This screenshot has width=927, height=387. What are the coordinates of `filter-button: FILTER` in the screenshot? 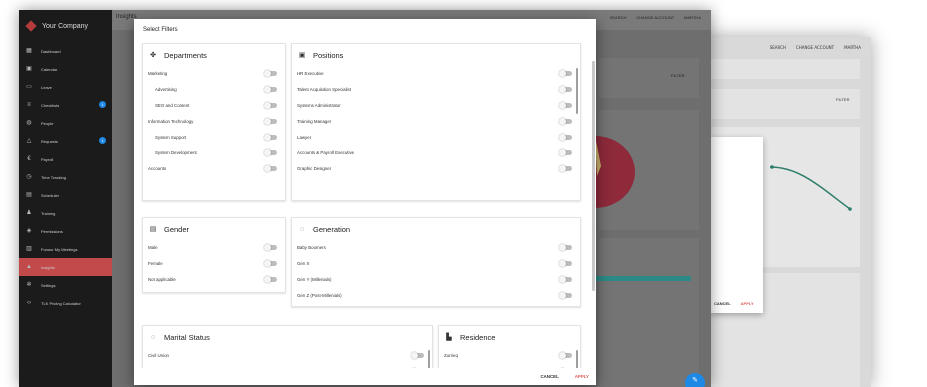 It's located at (677, 75).